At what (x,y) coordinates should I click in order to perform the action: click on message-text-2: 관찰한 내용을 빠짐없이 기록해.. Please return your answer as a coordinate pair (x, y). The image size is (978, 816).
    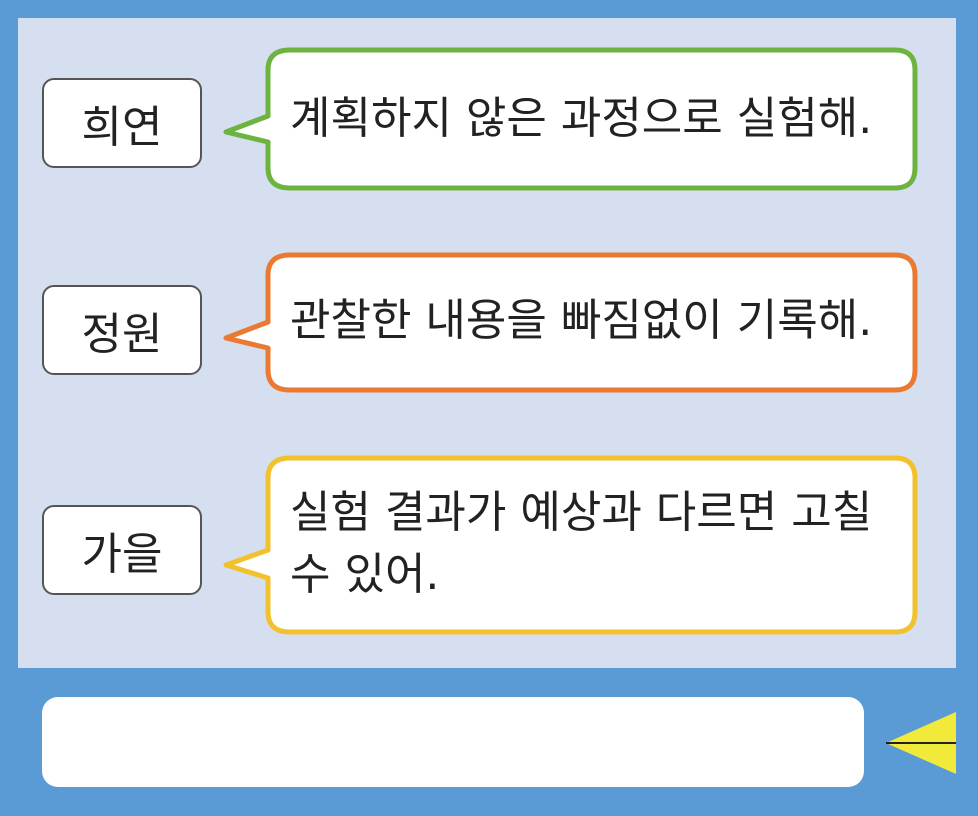
    Looking at the image, I should click on (581, 320).